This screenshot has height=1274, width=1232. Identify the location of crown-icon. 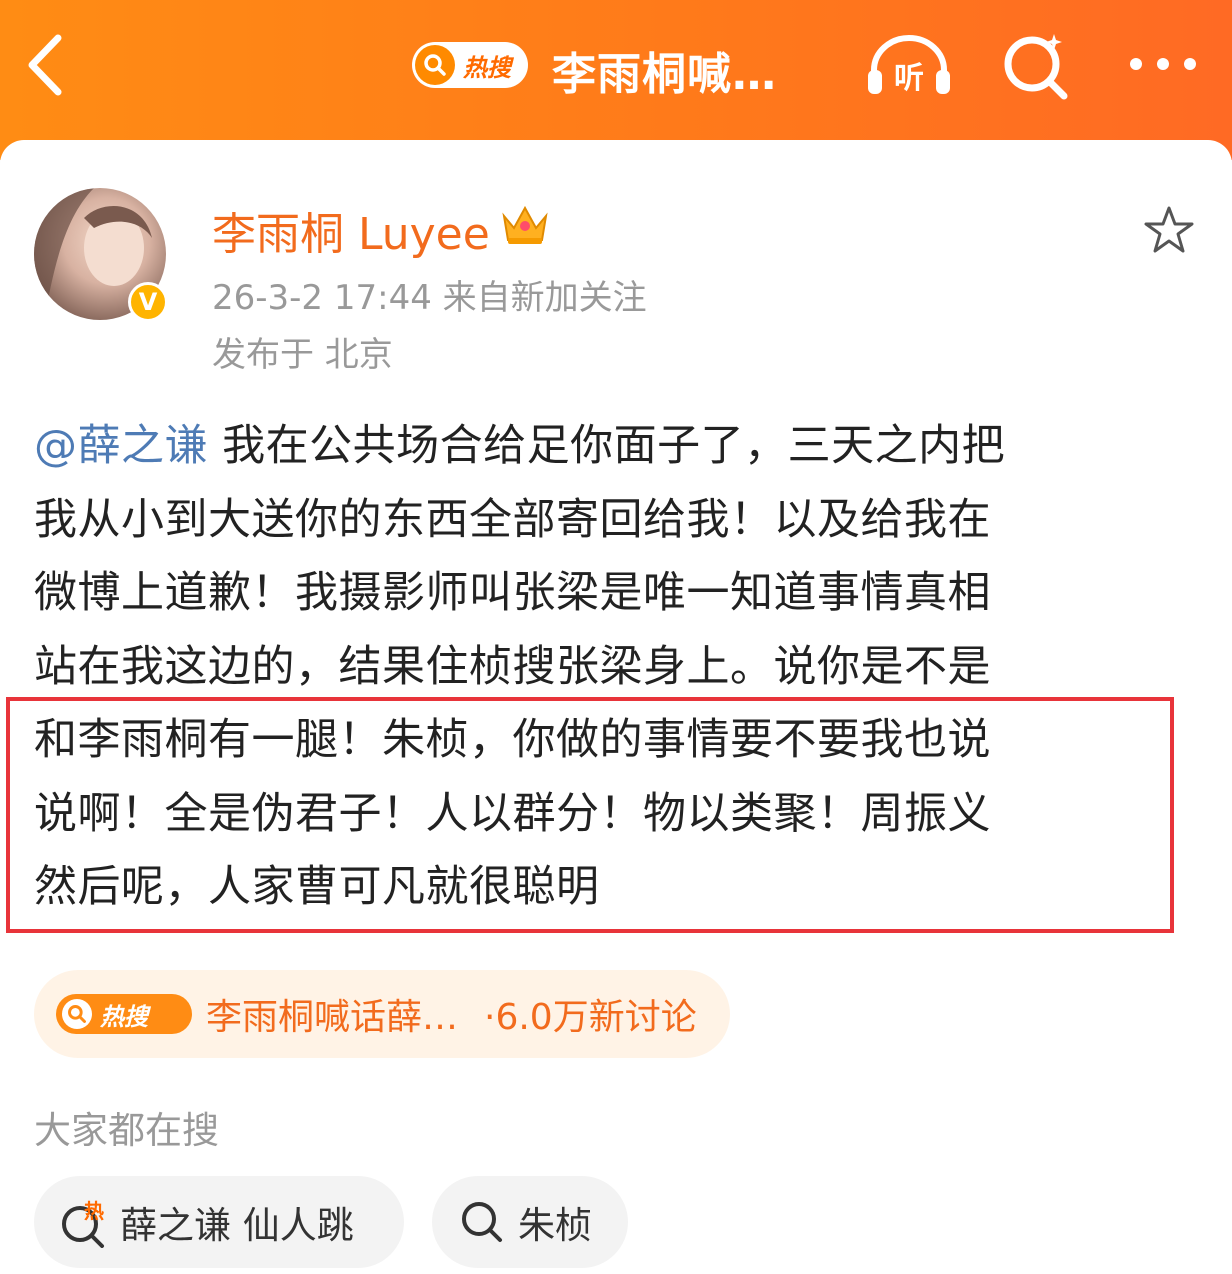
(525, 224).